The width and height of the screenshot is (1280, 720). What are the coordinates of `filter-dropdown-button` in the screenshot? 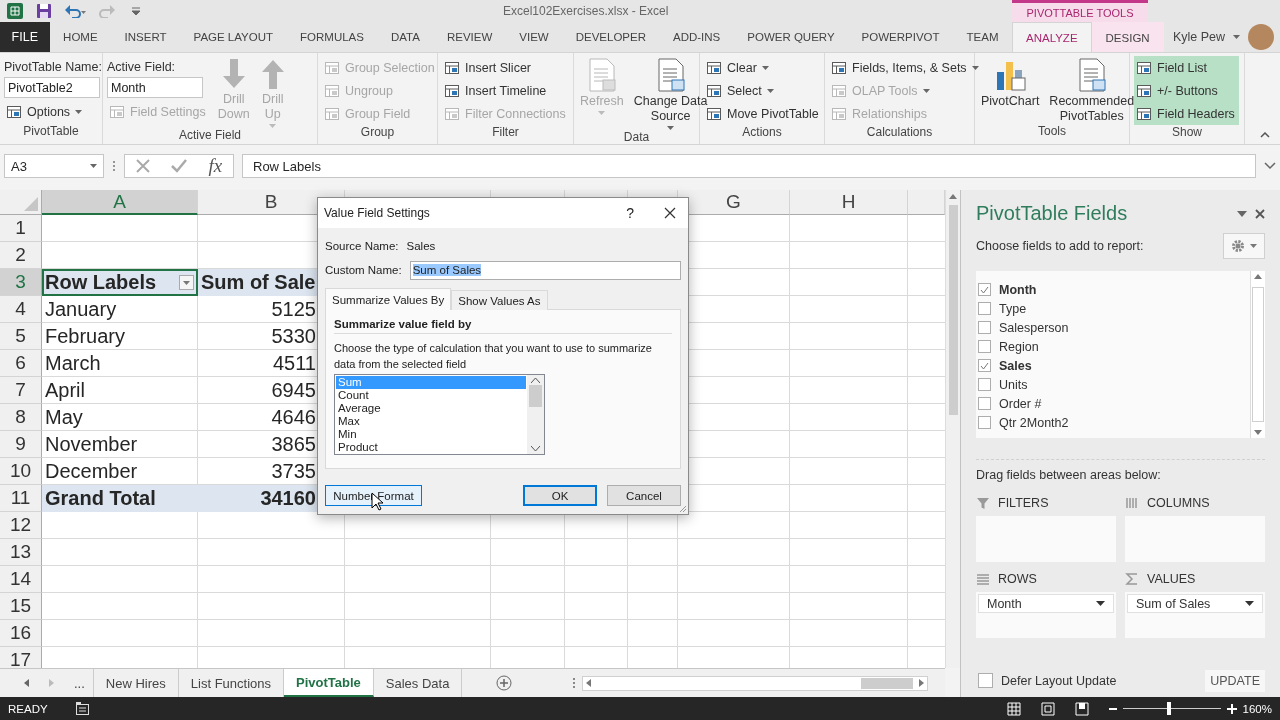 It's located at (186, 282).